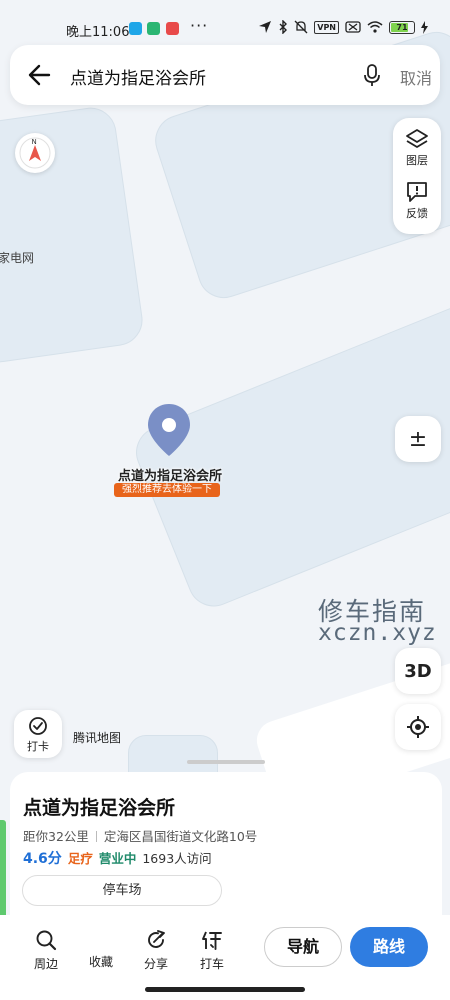 Image resolution: width=450 pixels, height=1000 pixels. I want to click on zoom-button: ±, so click(418, 439).